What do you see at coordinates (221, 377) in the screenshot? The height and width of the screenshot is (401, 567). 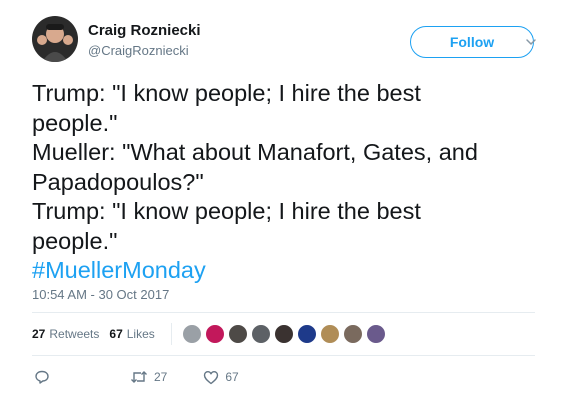 I see `like-button: 67` at bounding box center [221, 377].